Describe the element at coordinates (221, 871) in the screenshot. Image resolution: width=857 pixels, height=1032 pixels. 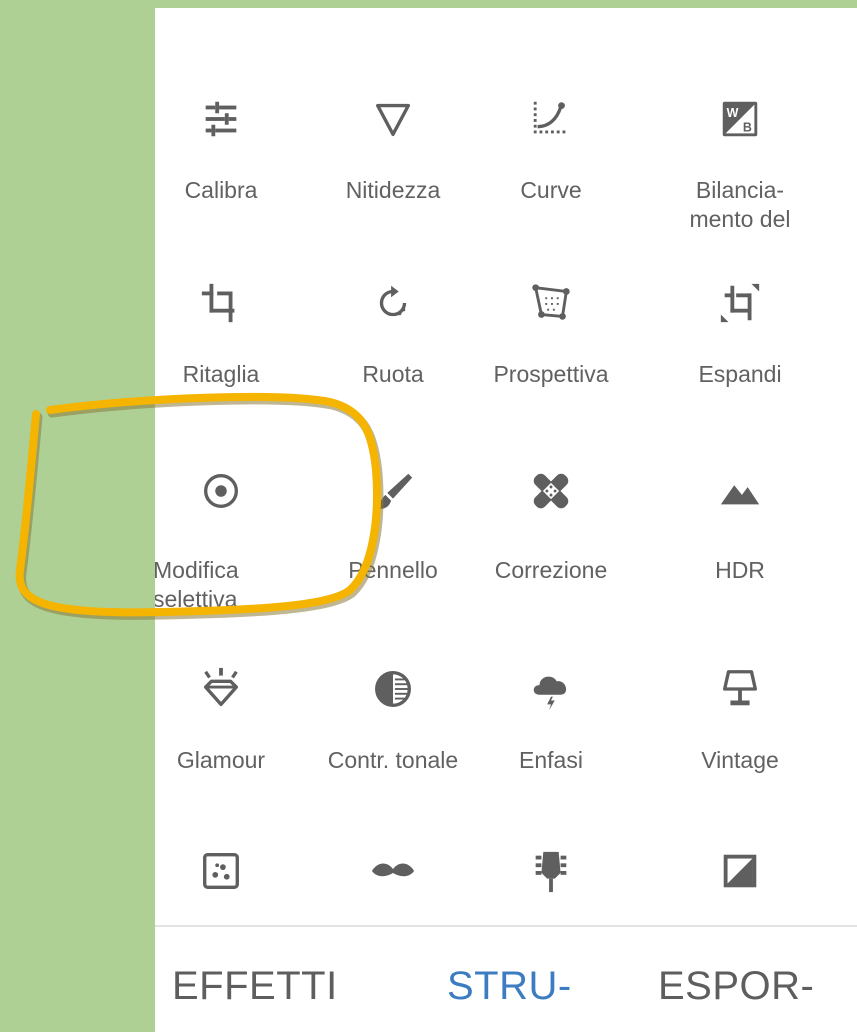
I see `grainy-dice-icon` at that location.